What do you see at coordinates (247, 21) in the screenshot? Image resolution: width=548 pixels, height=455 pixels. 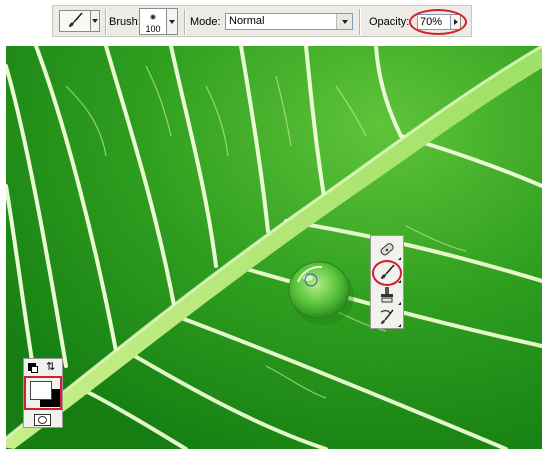 I see `mode-value: Normal` at bounding box center [247, 21].